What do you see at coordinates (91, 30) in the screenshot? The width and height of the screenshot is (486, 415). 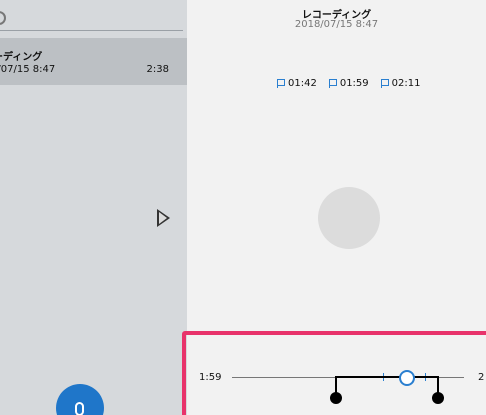 I see `search-divider` at bounding box center [91, 30].